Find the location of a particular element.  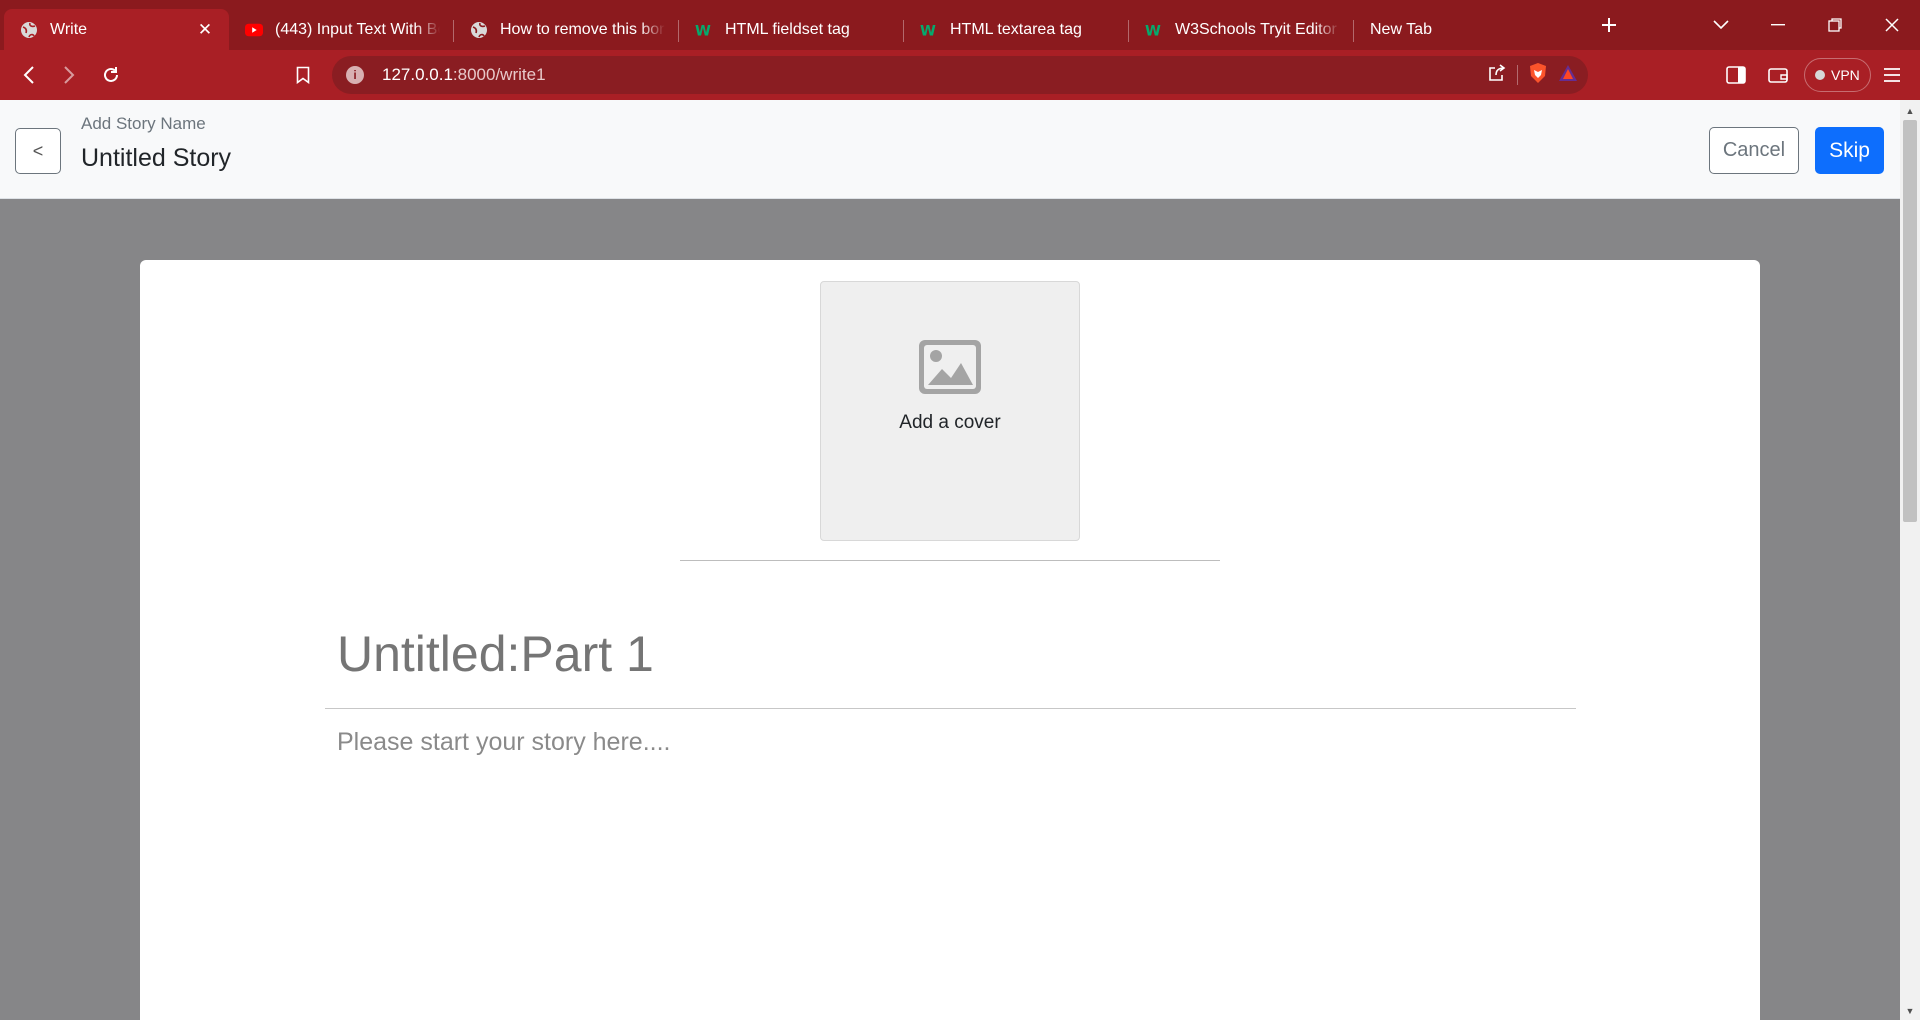

vpn-label: VPN is located at coordinates (1845, 75).